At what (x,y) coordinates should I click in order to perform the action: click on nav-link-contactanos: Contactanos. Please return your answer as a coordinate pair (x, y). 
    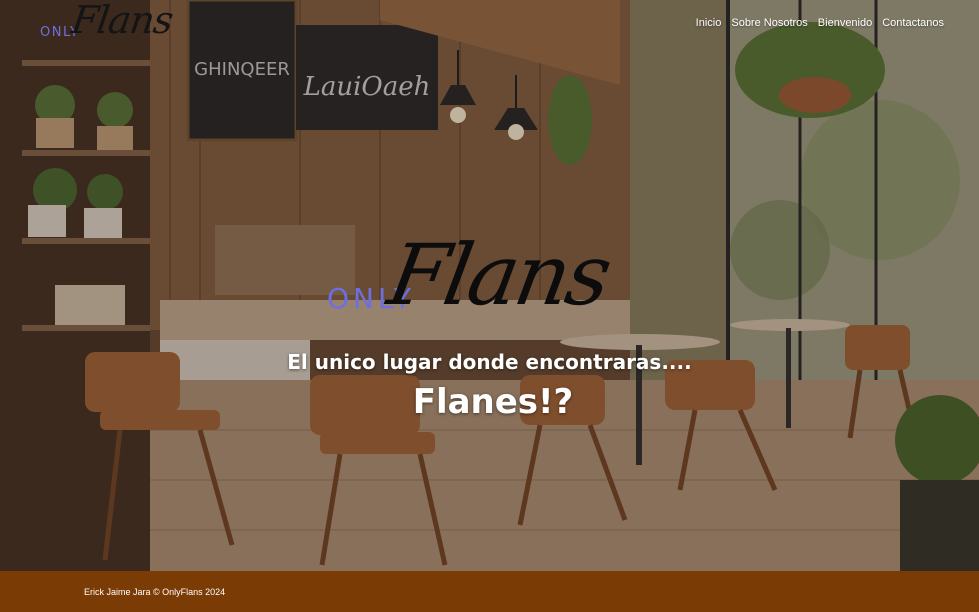
    Looking at the image, I should click on (913, 23).